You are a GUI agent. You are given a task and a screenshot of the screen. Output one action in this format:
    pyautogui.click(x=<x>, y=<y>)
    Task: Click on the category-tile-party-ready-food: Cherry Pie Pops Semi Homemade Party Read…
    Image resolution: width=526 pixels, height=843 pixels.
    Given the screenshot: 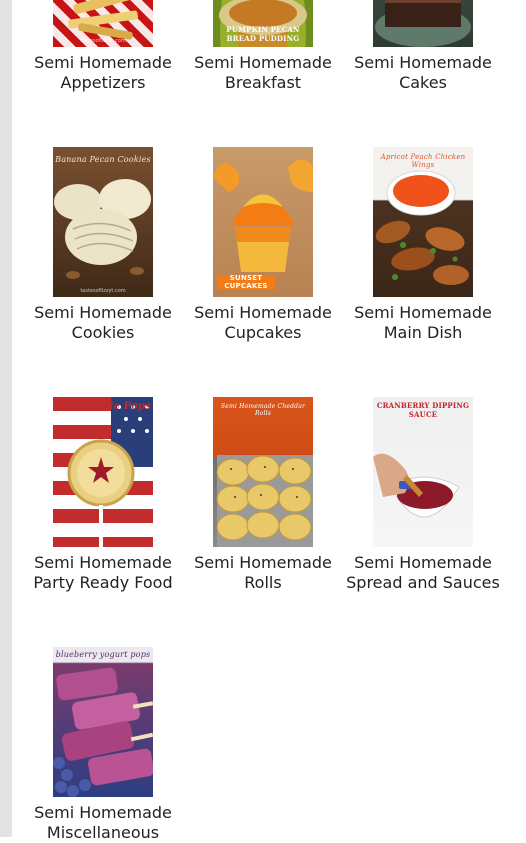 What is the action you would take?
    pyautogui.click(x=103, y=495)
    